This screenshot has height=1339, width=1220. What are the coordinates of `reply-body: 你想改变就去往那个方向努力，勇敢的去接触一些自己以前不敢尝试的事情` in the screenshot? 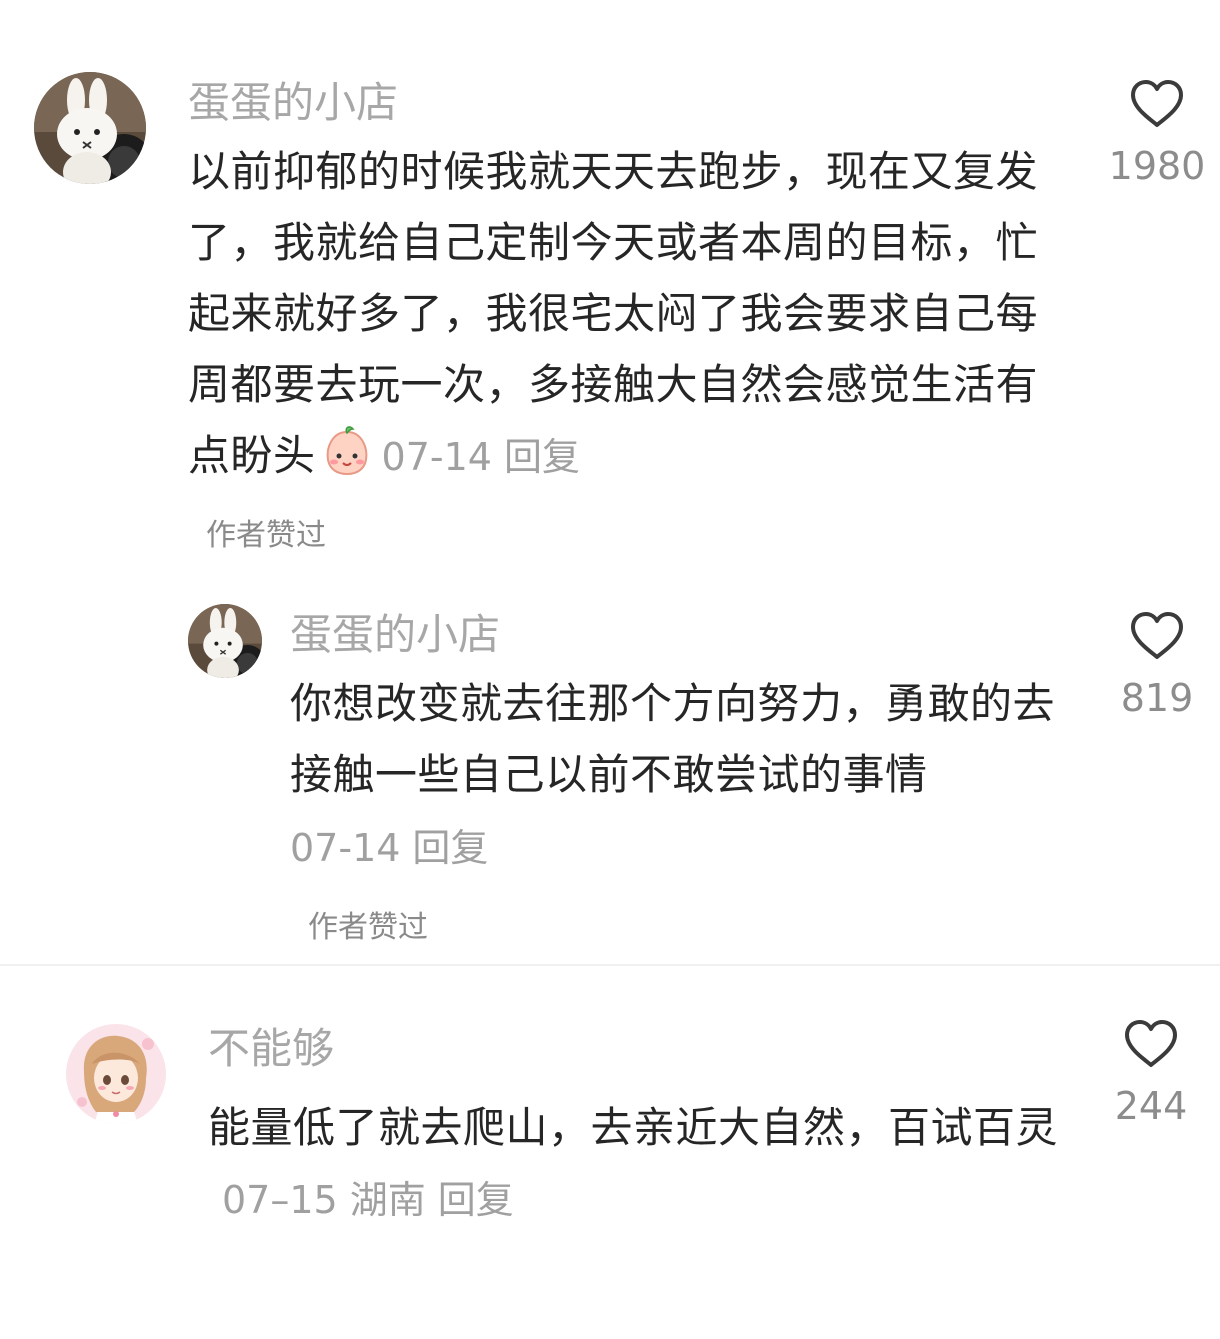 It's located at (685, 739).